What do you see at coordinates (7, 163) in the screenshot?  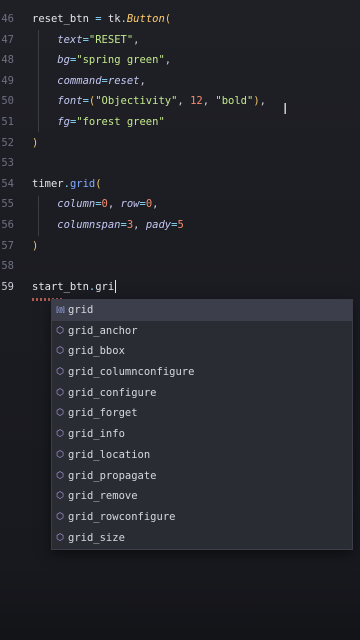 I see `line-number: 53` at bounding box center [7, 163].